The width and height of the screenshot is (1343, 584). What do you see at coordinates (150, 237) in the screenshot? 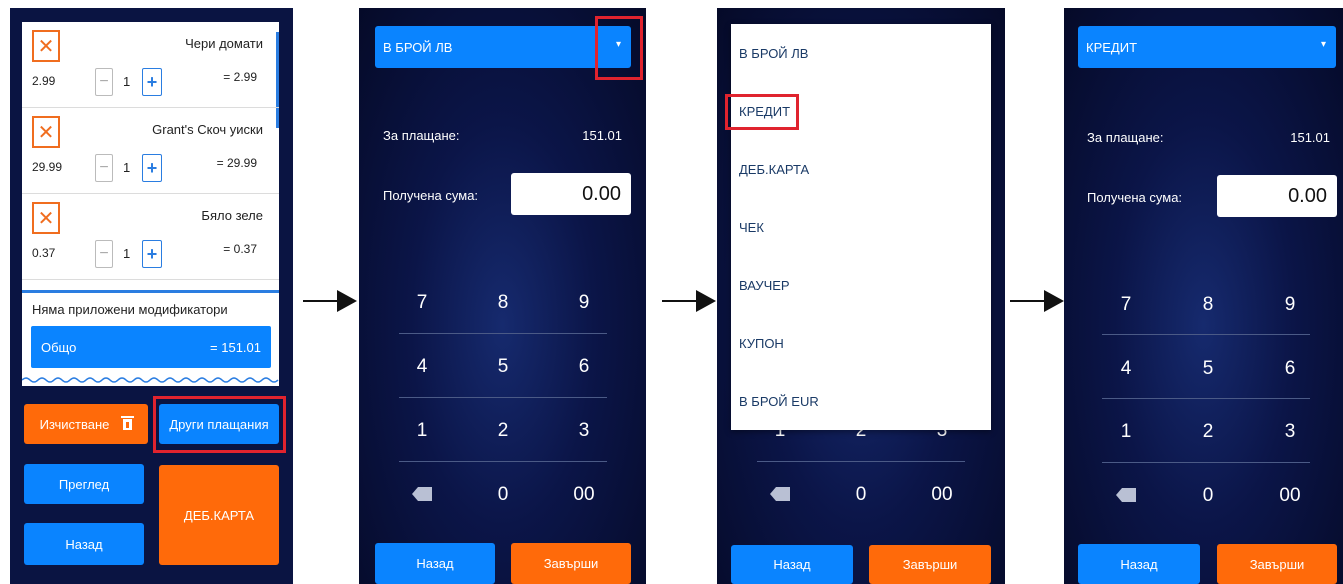
I see `cart-item: ✕ Бяло зеле 0.37 − 1 + = 0.37` at bounding box center [150, 237].